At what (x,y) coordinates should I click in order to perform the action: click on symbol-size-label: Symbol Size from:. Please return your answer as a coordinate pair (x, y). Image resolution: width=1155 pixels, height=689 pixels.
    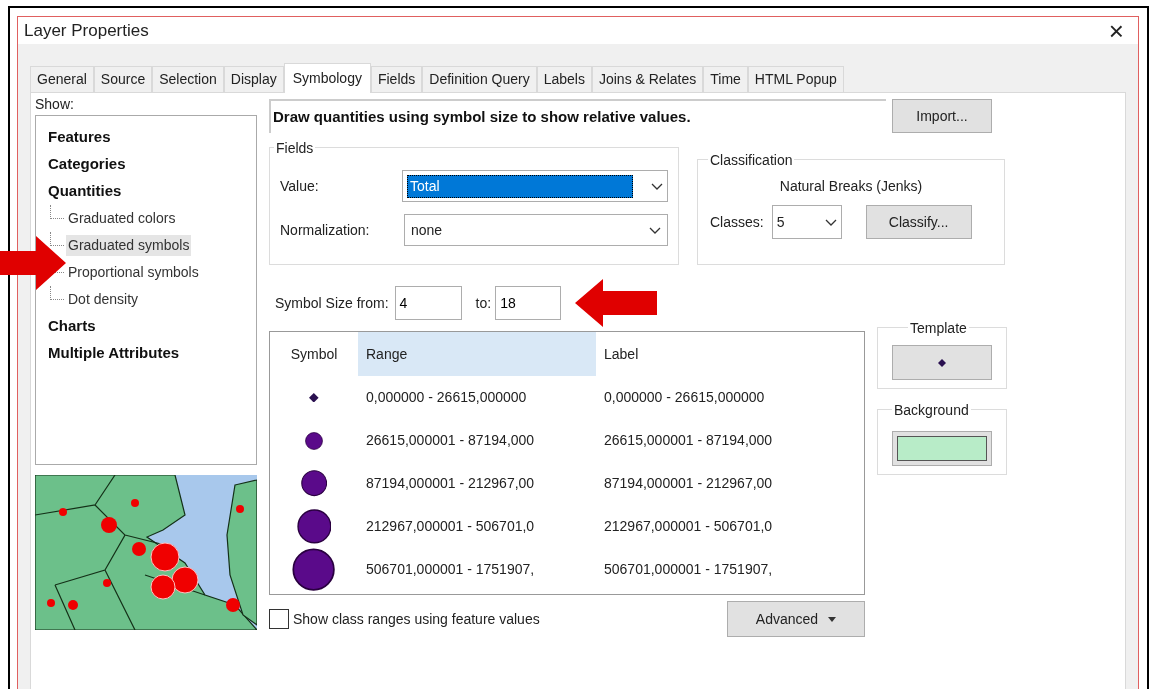
    Looking at the image, I should click on (332, 303).